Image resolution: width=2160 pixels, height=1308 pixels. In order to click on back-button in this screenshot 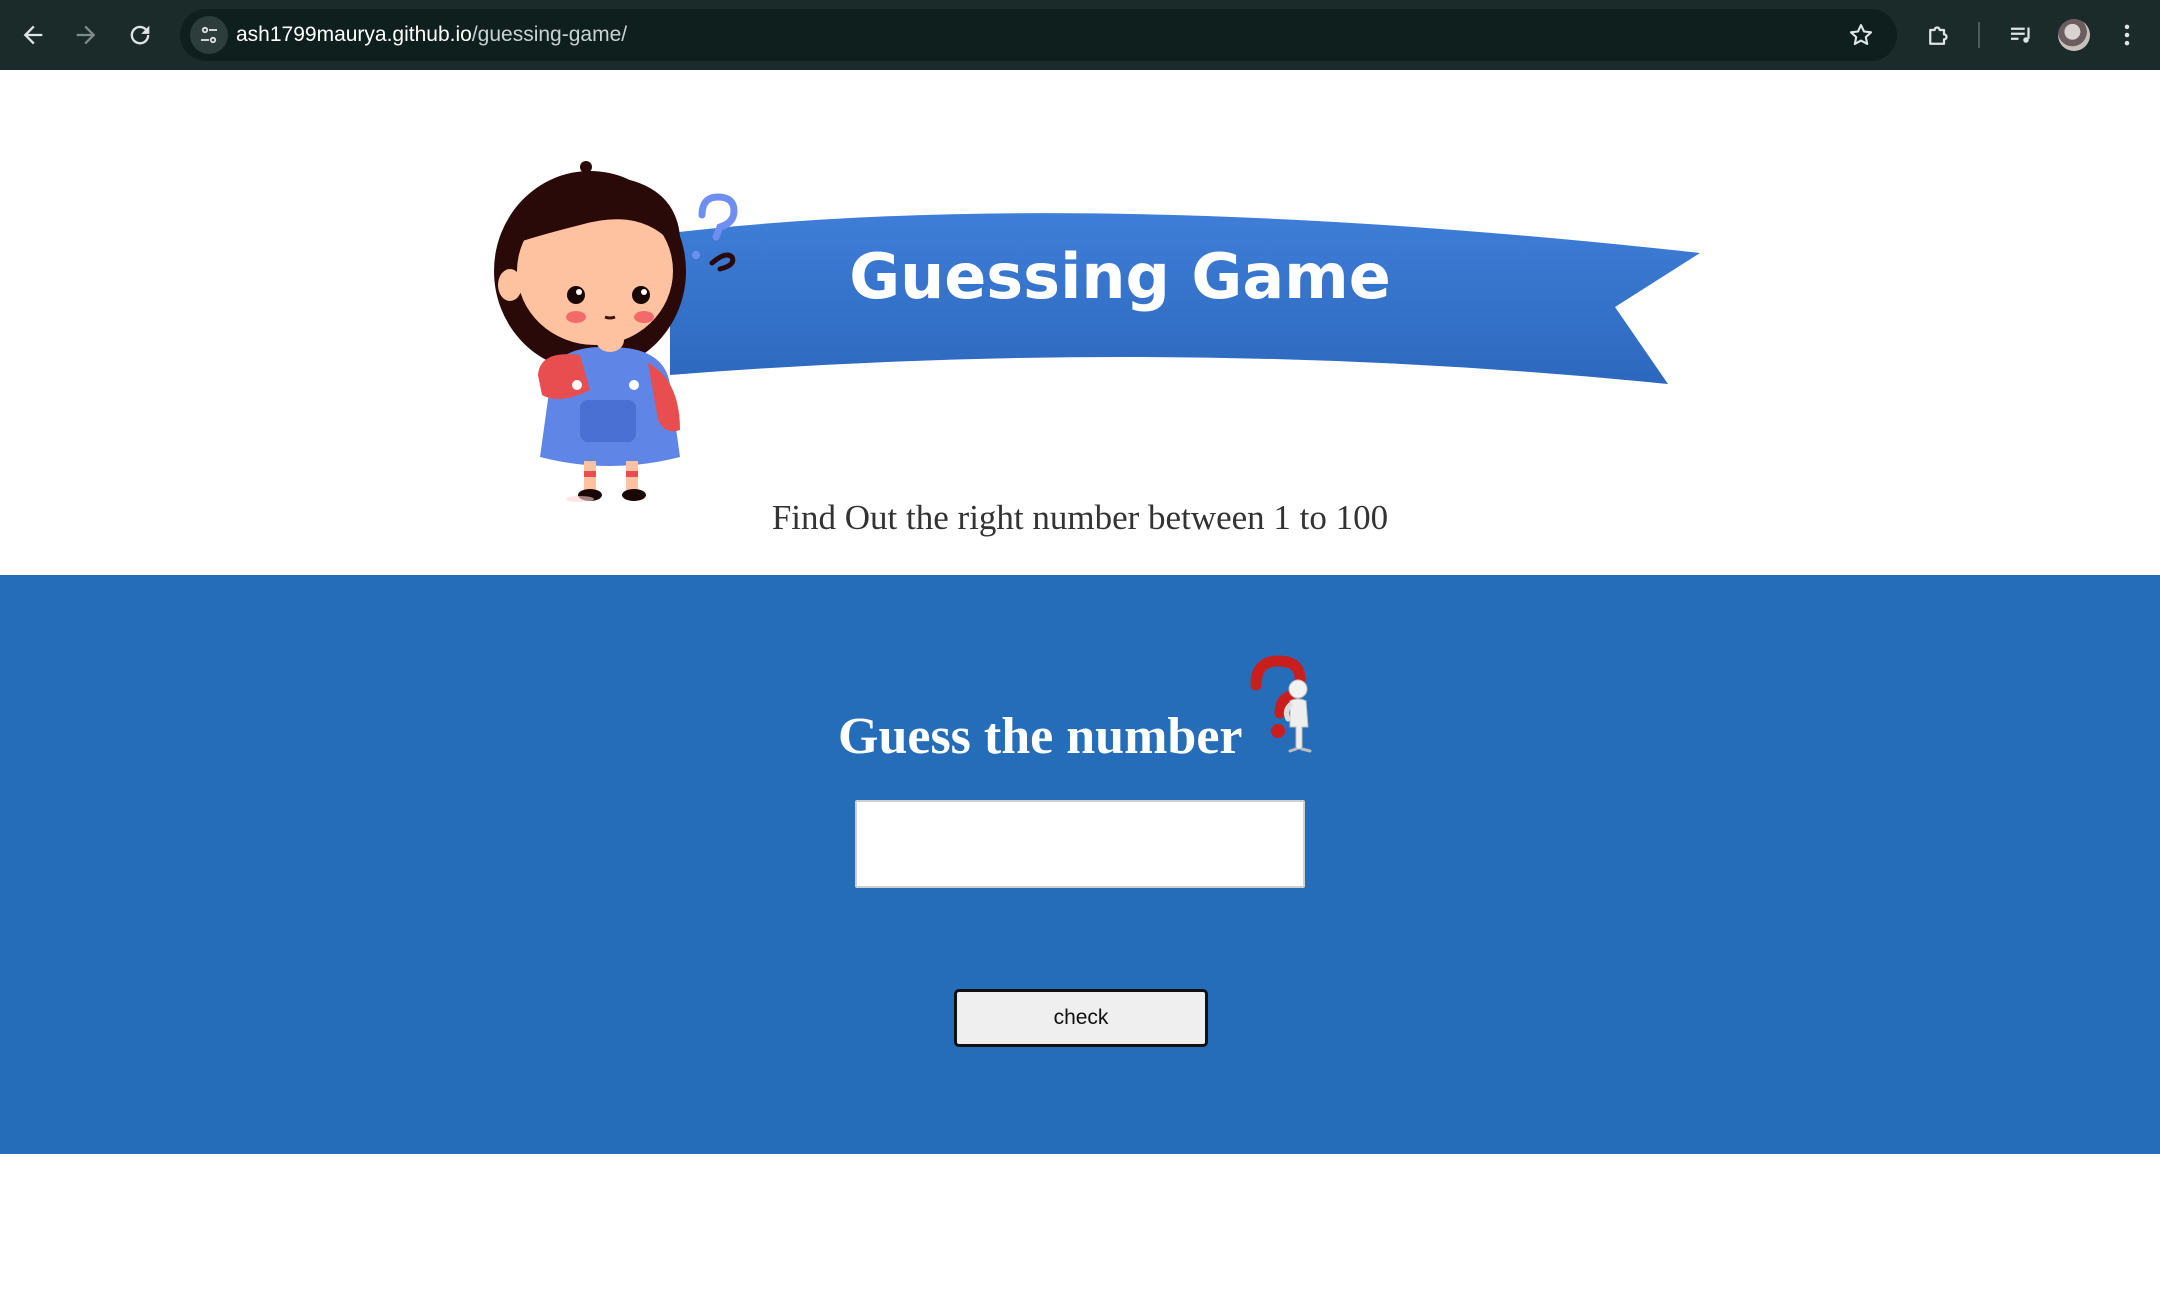, I will do `click(33, 35)`.